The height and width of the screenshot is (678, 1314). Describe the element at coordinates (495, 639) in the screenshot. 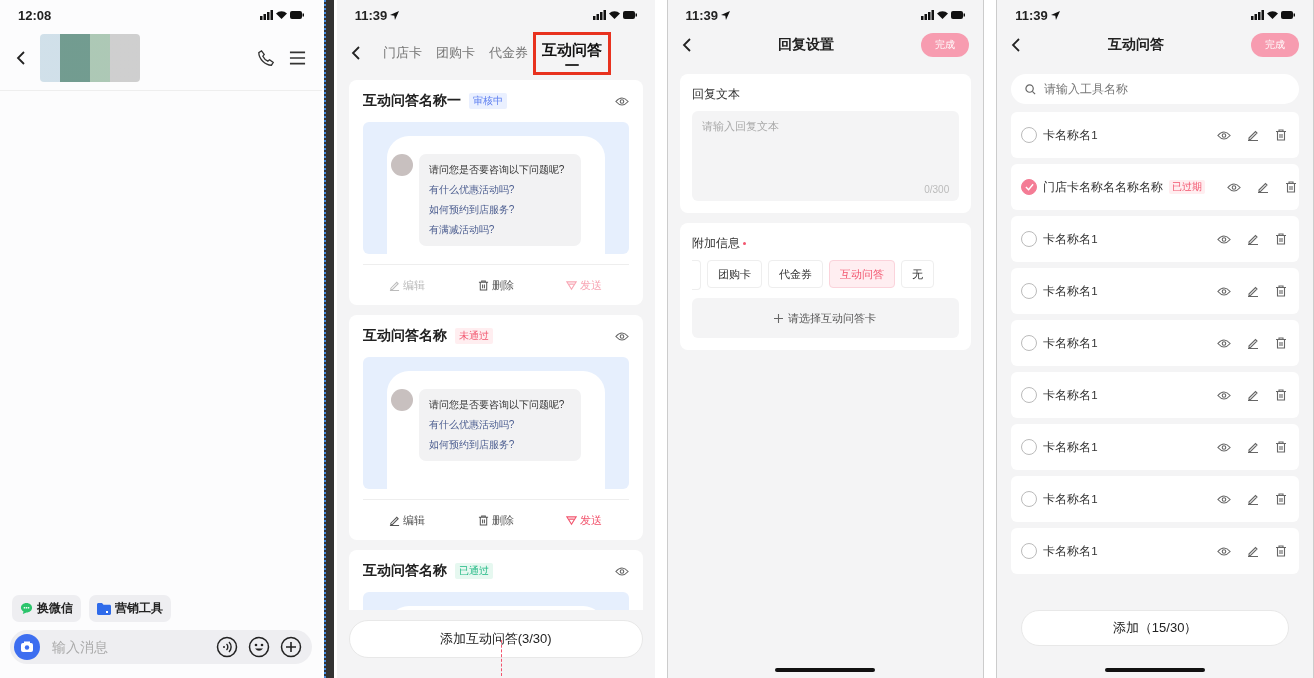

I see `add-qa-button: 添加互动问答(3/30)` at that location.